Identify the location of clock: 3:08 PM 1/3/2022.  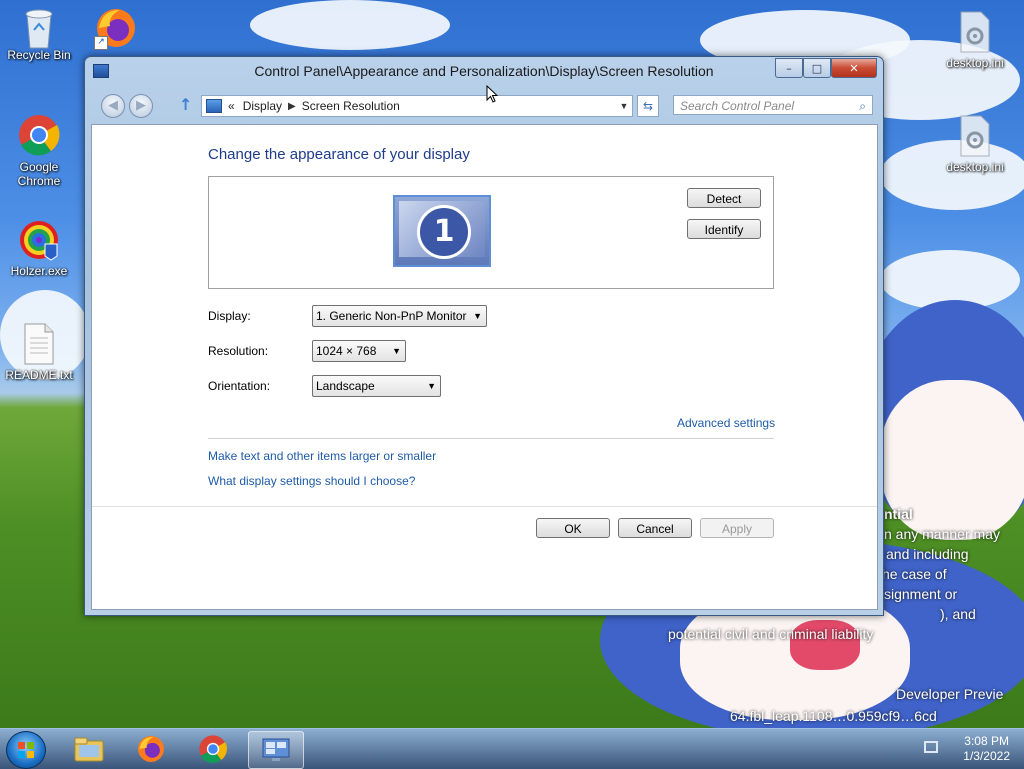
(986, 749).